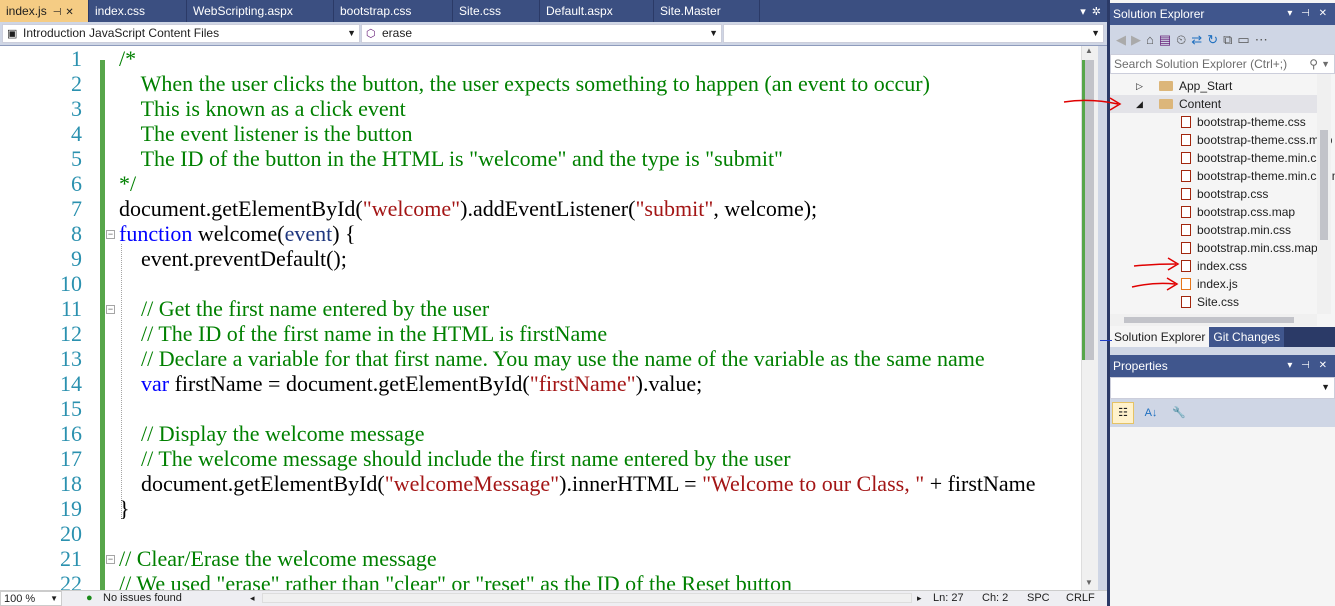  Describe the element at coordinates (1222, 64) in the screenshot. I see `solution-search-input: Search Solution Explorer (Ctrl+;) ⚲ ▼` at that location.